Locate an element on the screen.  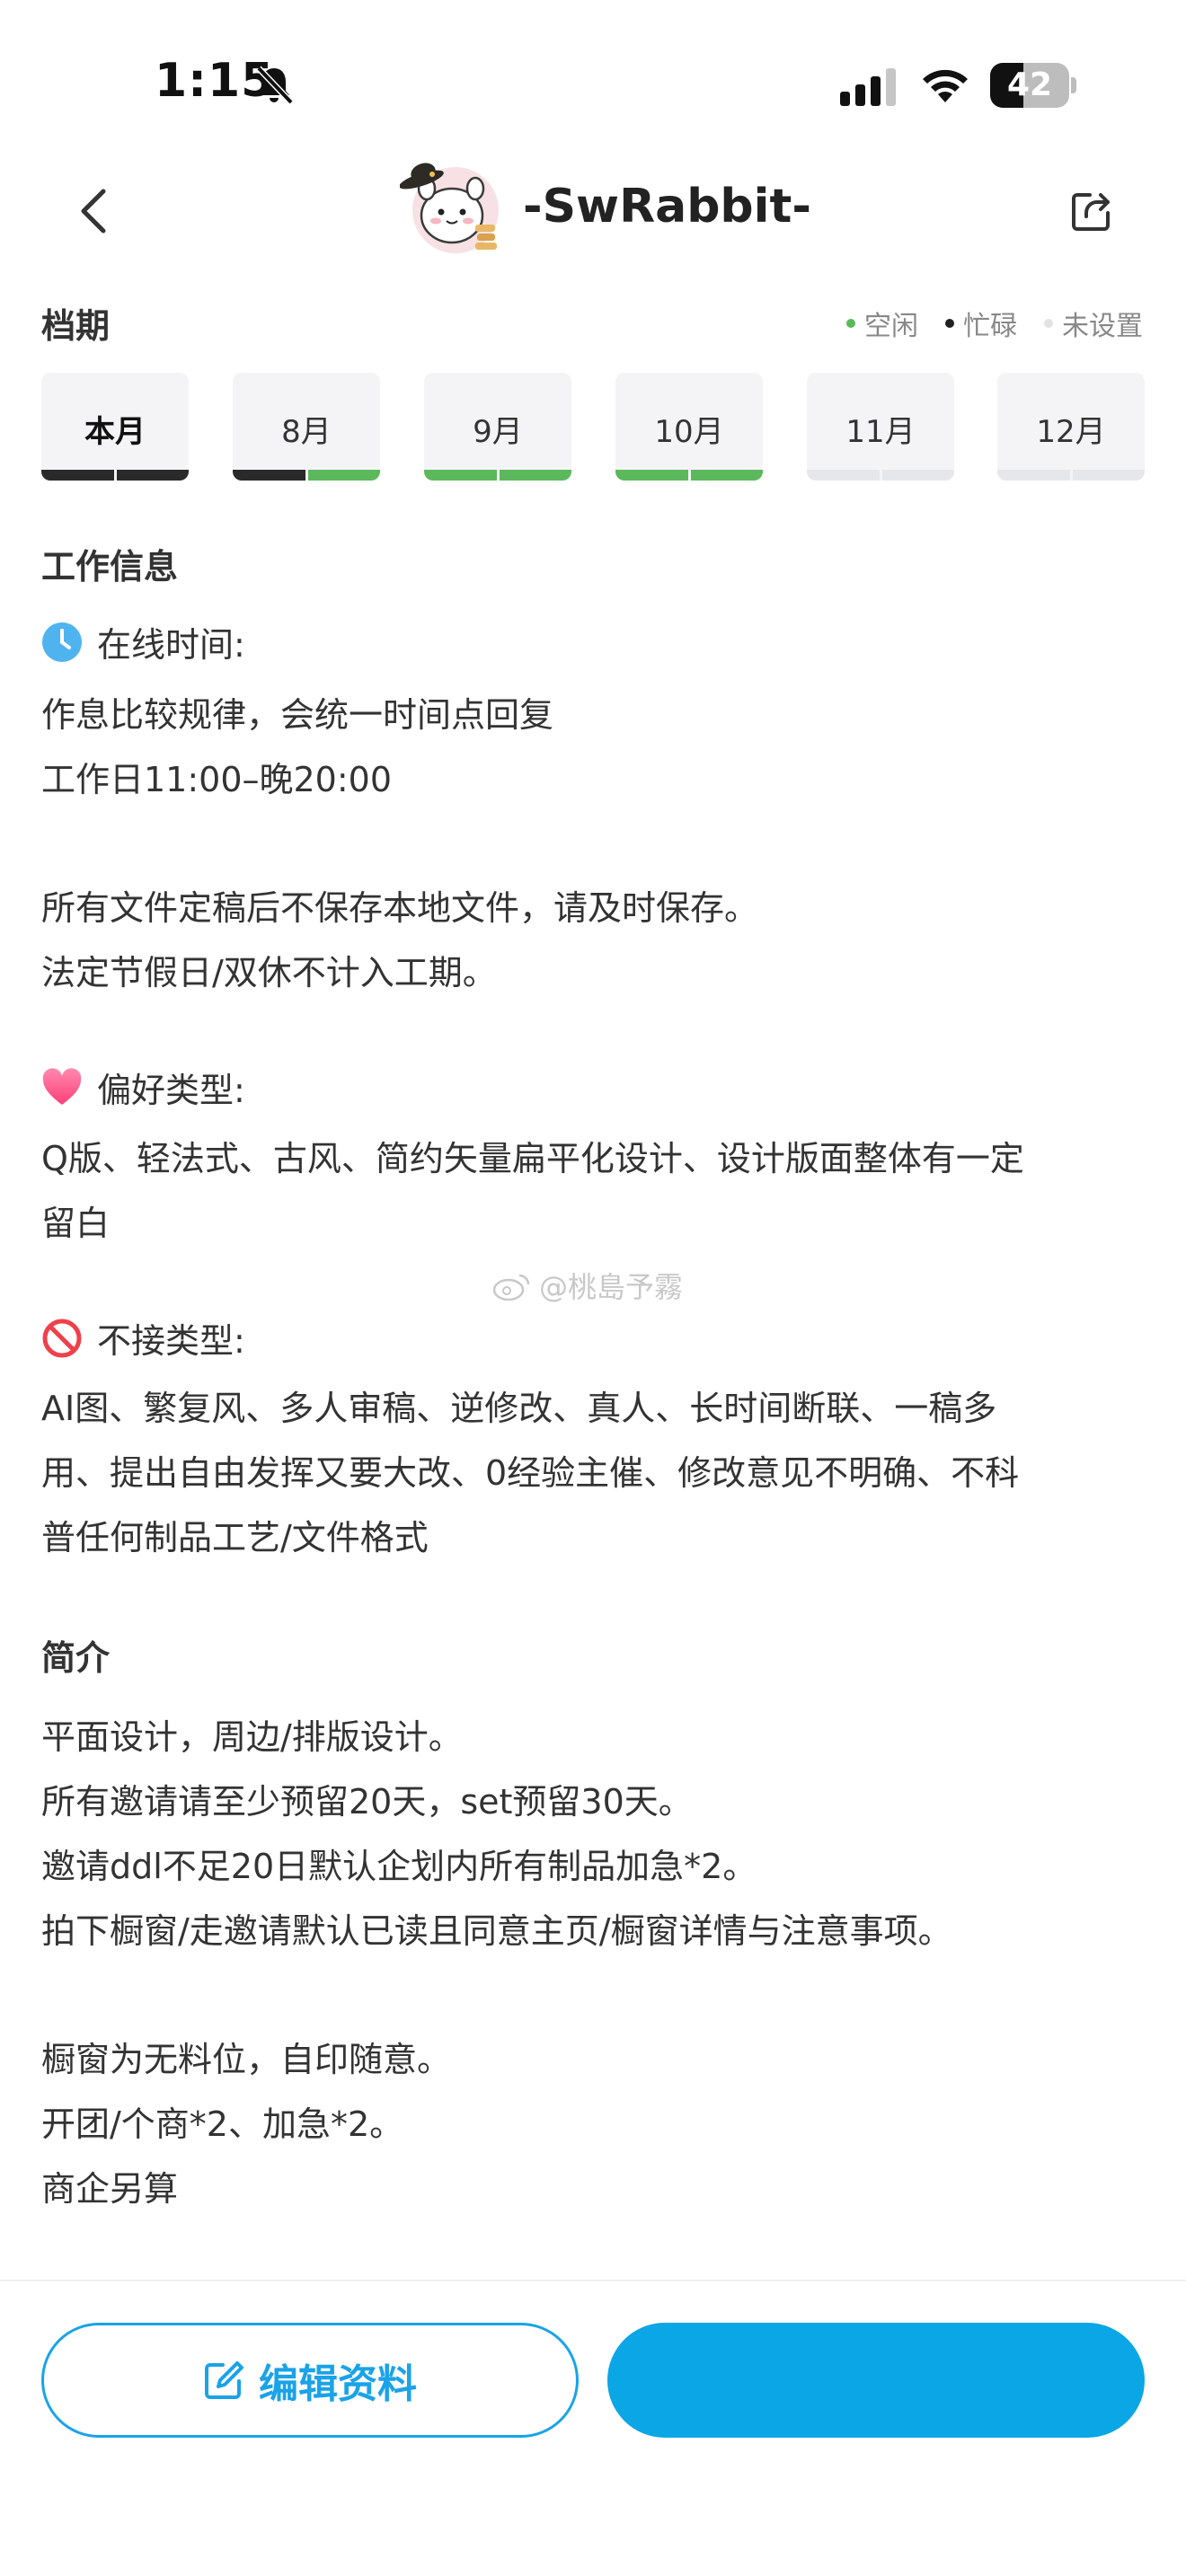
battery-indicator: 42 is located at coordinates (1033, 85).